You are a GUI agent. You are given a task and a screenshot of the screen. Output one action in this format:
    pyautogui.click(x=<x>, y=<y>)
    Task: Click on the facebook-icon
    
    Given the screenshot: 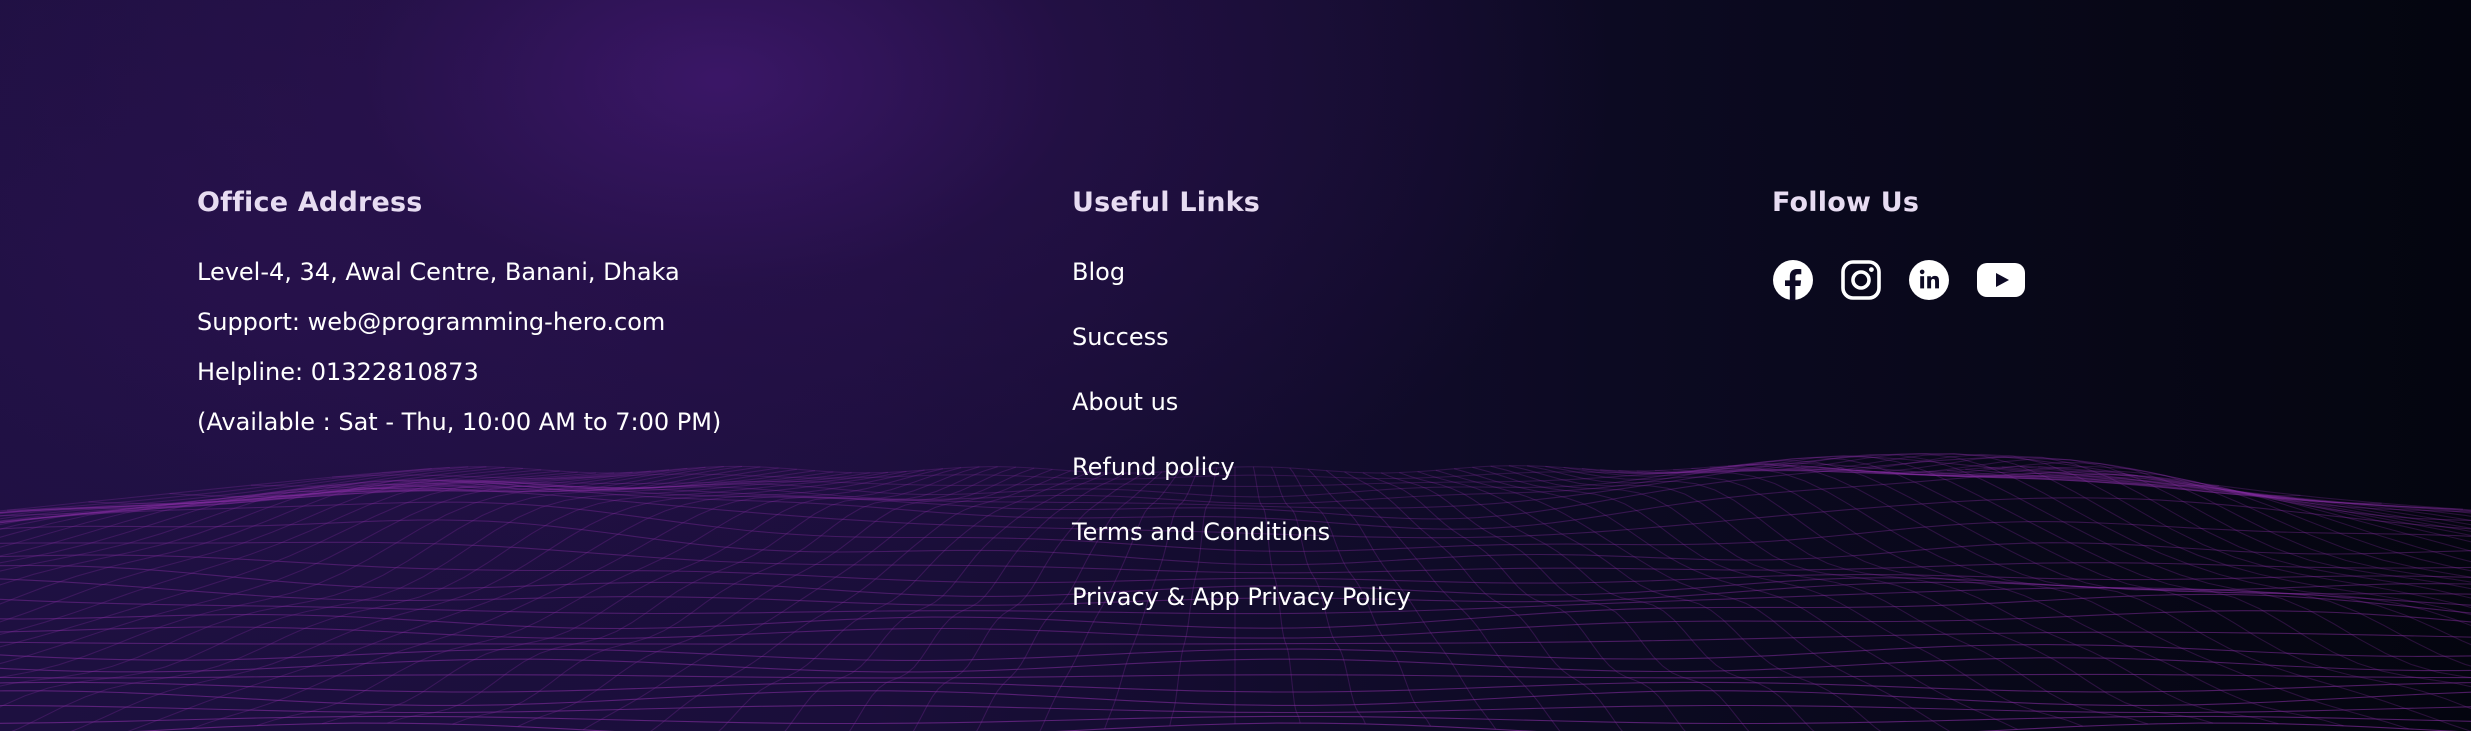 What is the action you would take?
    pyautogui.click(x=1793, y=280)
    